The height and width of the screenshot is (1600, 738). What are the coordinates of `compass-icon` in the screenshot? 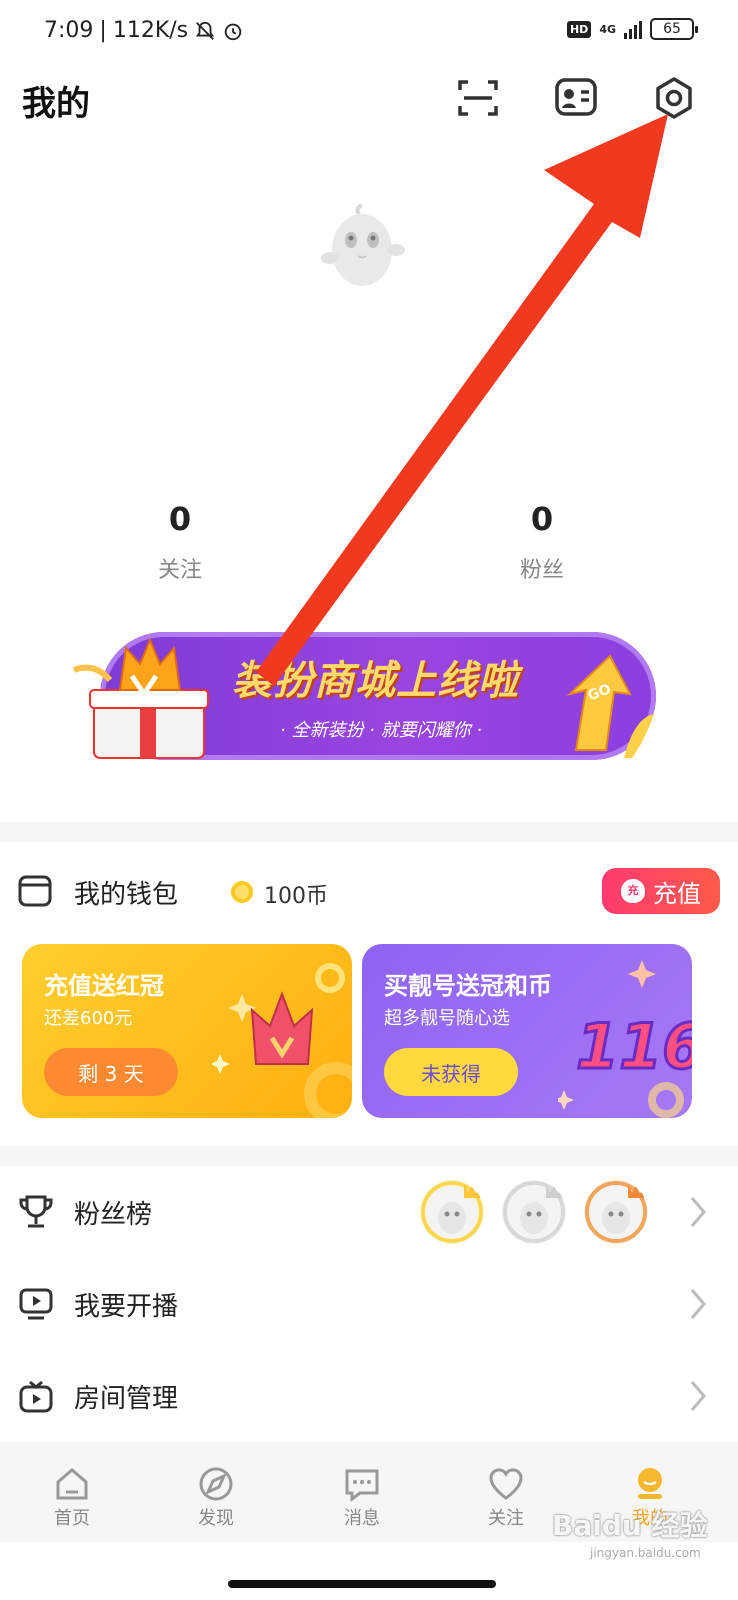 It's located at (216, 1484).